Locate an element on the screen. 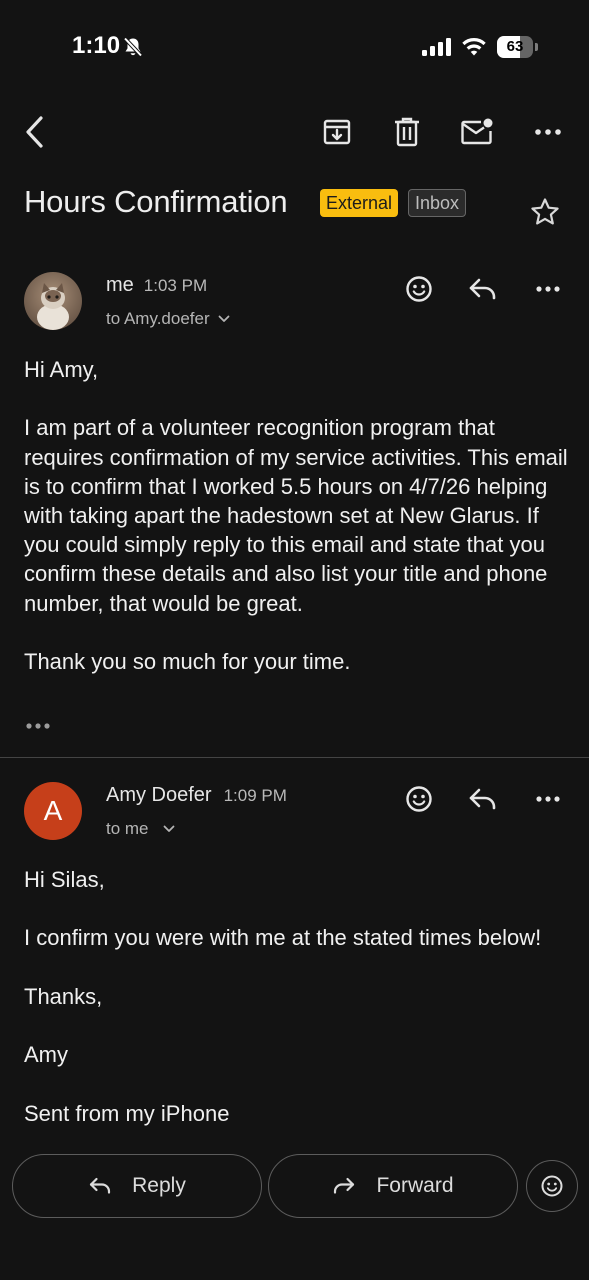  trash-icon is located at coordinates (407, 132).